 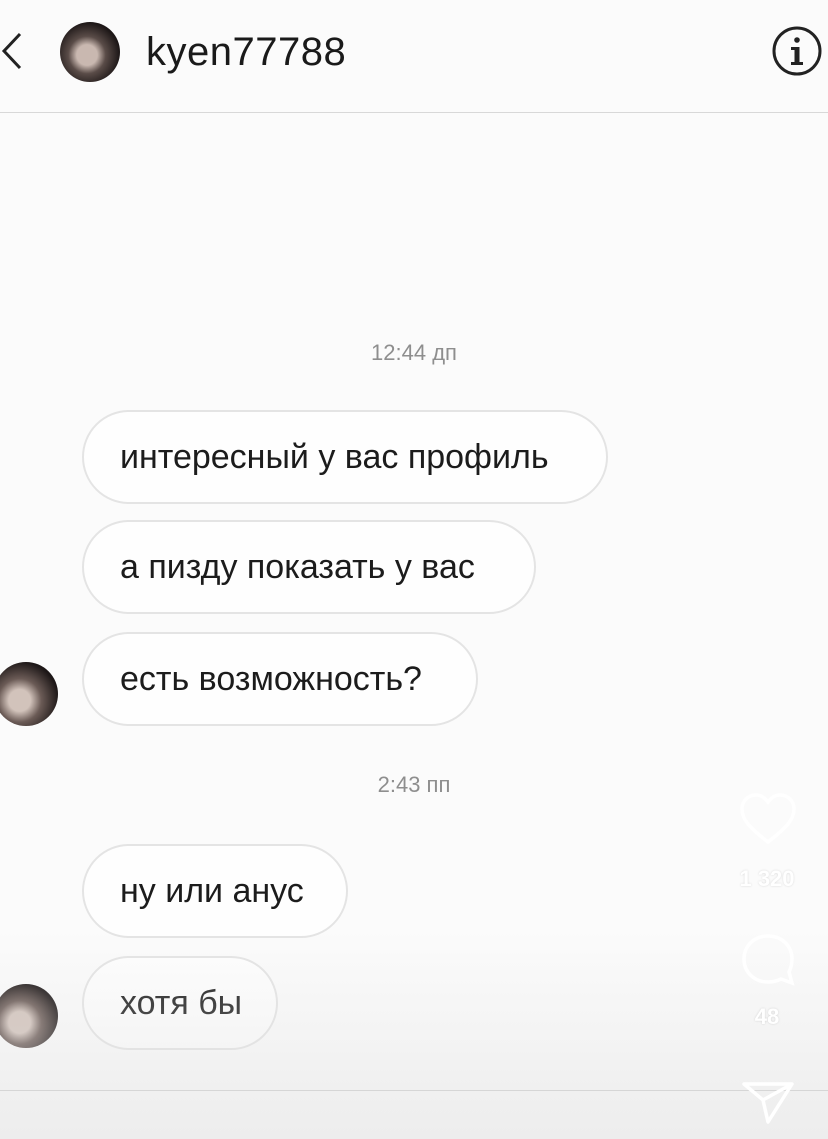 I want to click on heart-icon, so click(x=768, y=820).